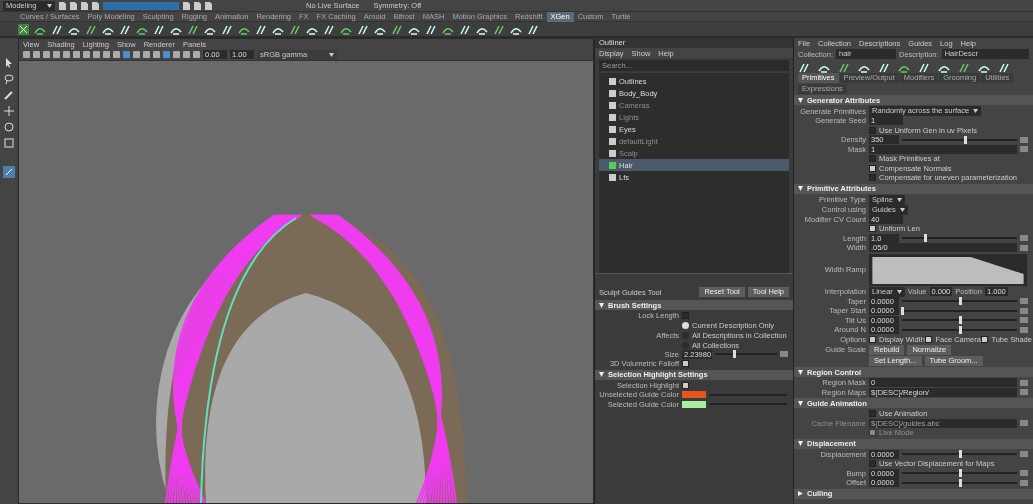 The width and height of the screenshot is (1033, 504). I want to click on radio-button, so click(685, 325).